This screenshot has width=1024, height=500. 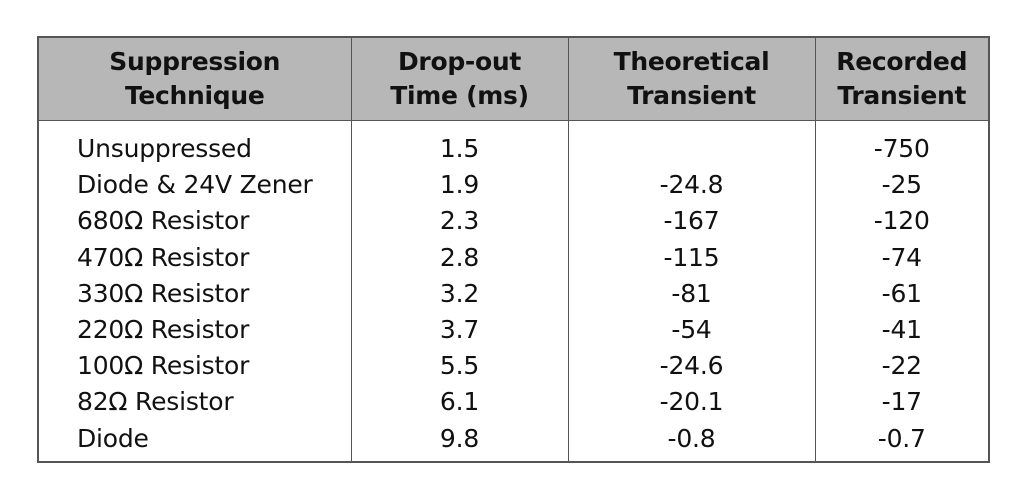 What do you see at coordinates (901, 366) in the screenshot?
I see `cell-recorded-transient: -22` at bounding box center [901, 366].